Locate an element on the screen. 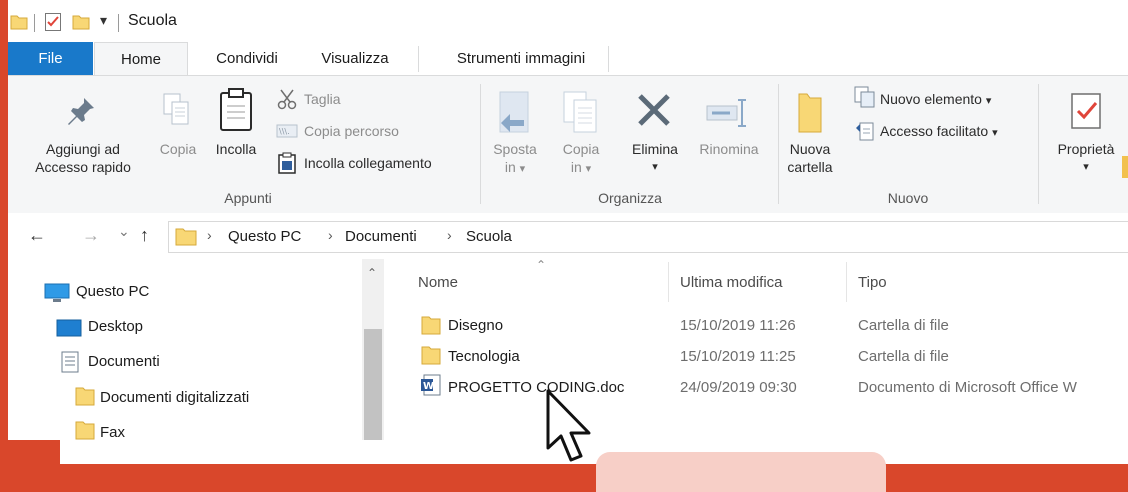 This screenshot has height=492, width=1128. rename-button: Rinomina is located at coordinates (729, 149).